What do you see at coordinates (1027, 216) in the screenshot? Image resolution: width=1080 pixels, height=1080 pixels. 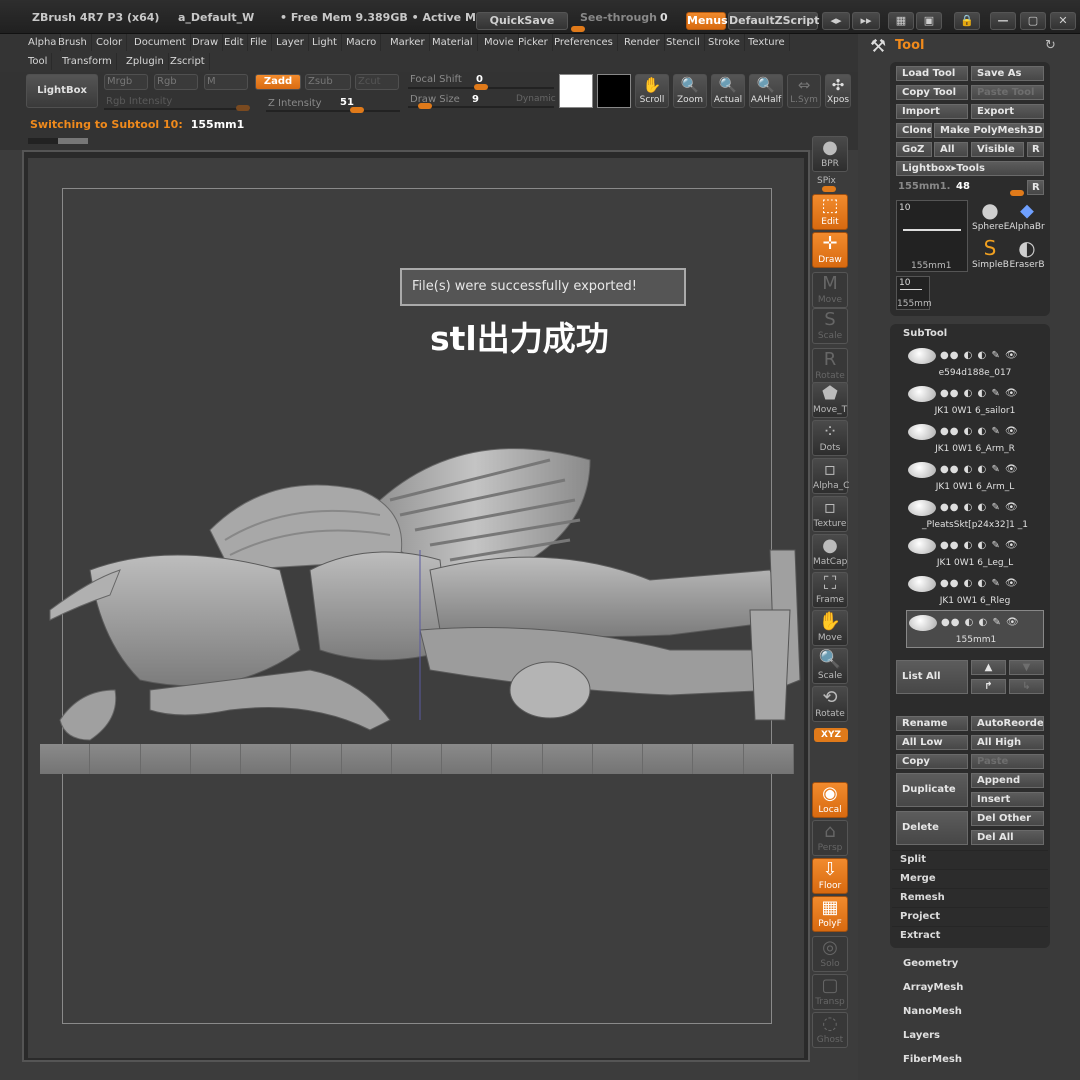 I see `tool-alphabr: ⬥ AlphaBr` at bounding box center [1027, 216].